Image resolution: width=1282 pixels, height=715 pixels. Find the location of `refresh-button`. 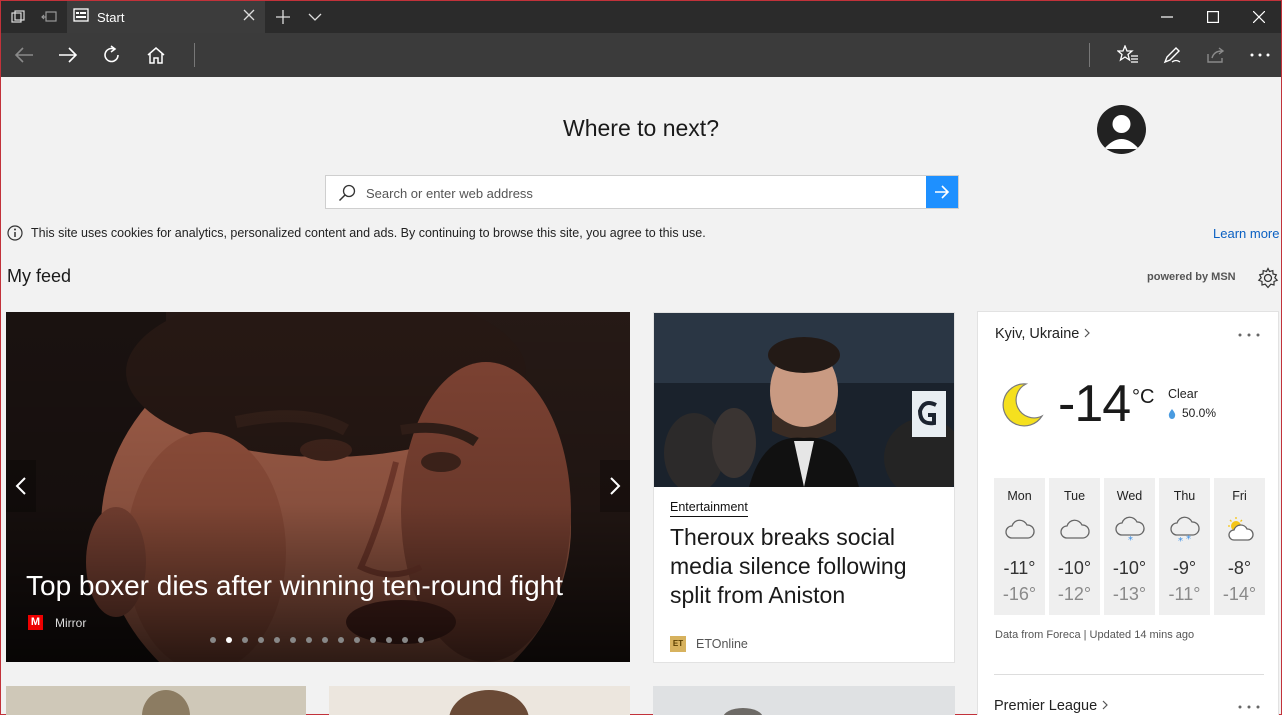

refresh-button is located at coordinates (112, 55).